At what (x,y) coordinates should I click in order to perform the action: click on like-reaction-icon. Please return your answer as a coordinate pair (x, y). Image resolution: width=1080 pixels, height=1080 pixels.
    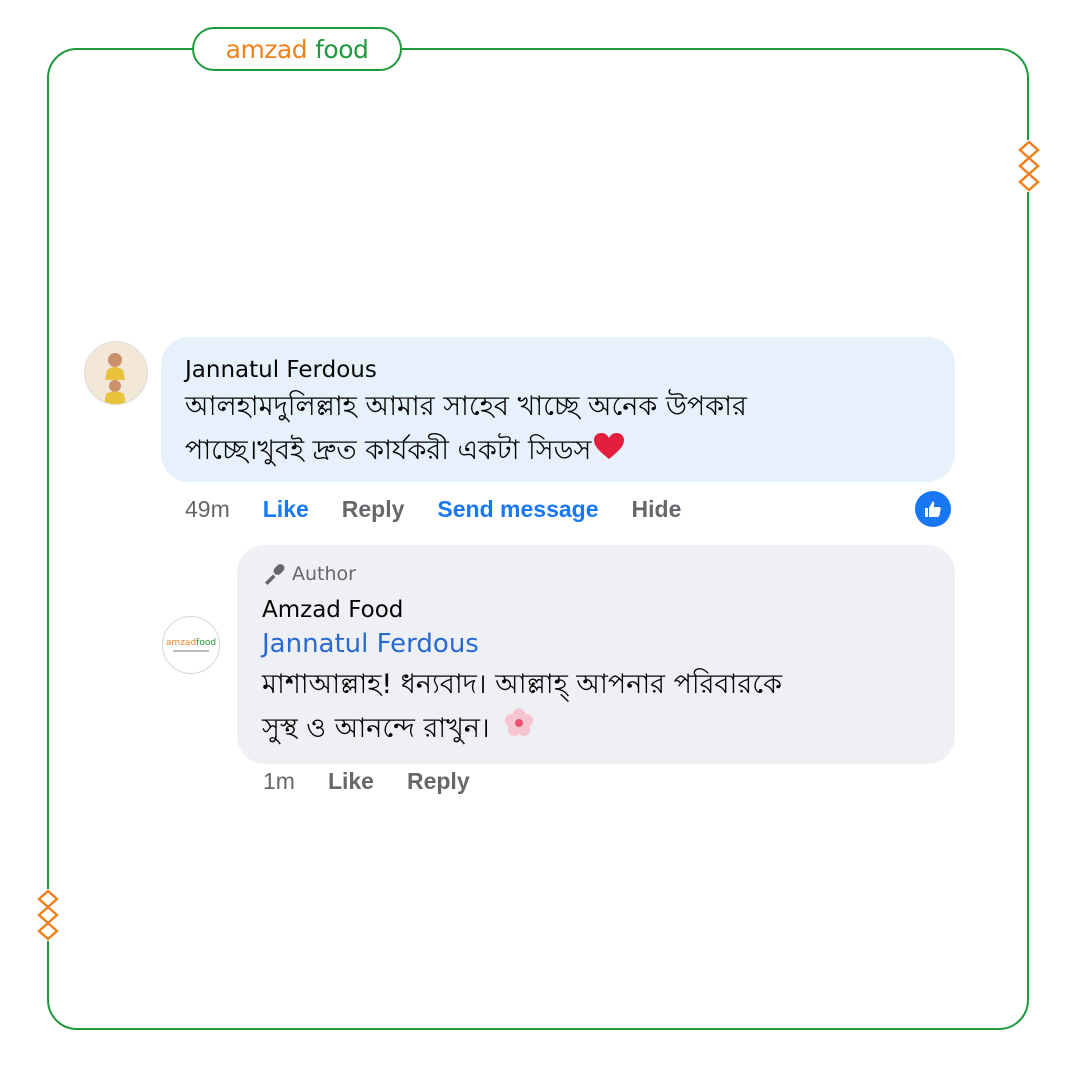
    Looking at the image, I should click on (933, 509).